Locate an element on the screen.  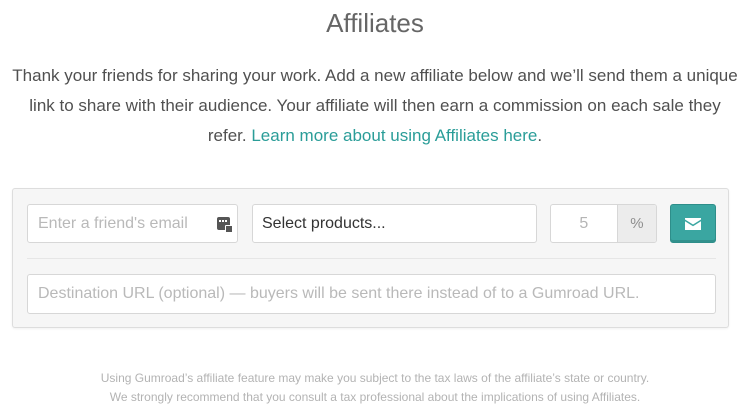
commission-input: 5 is located at coordinates (584, 223).